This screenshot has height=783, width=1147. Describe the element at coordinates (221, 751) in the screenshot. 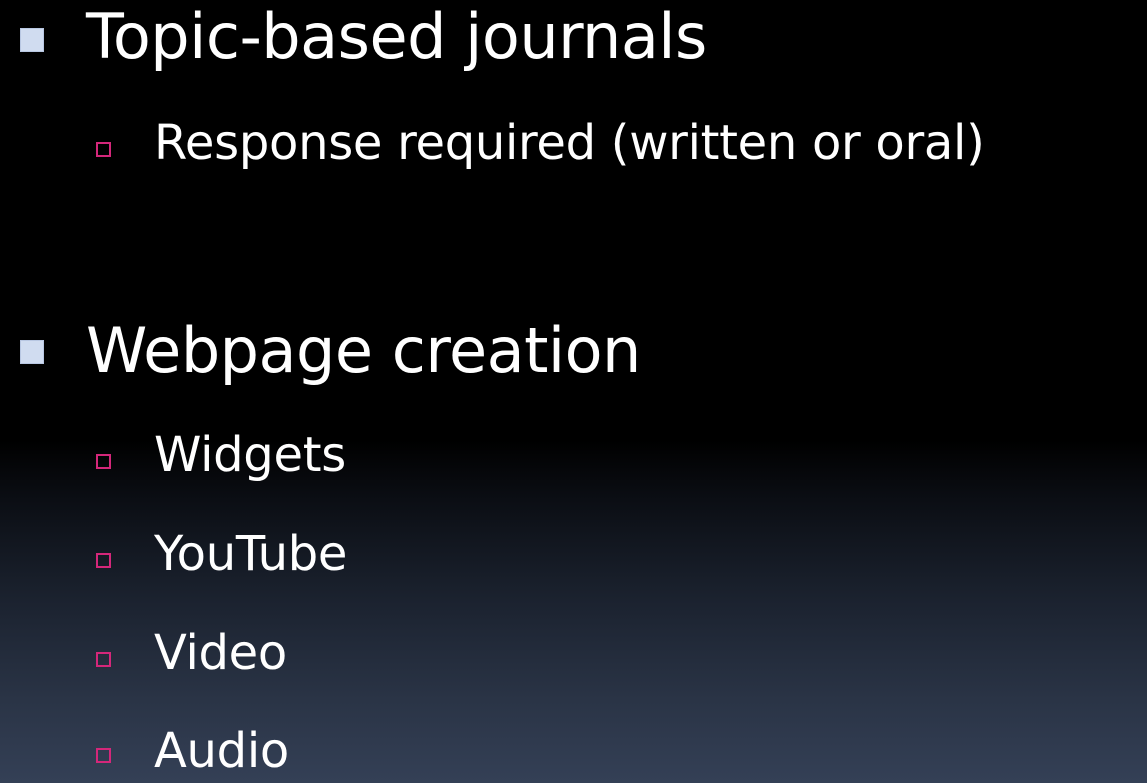

I see `sub-bullet-text: Audio` at that location.